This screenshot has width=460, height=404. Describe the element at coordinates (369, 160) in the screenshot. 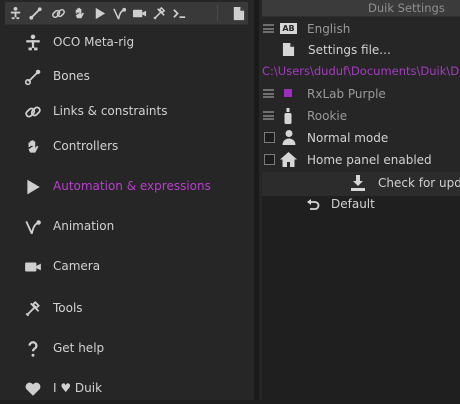

I see `home-panel-label: Home panel enabled` at that location.